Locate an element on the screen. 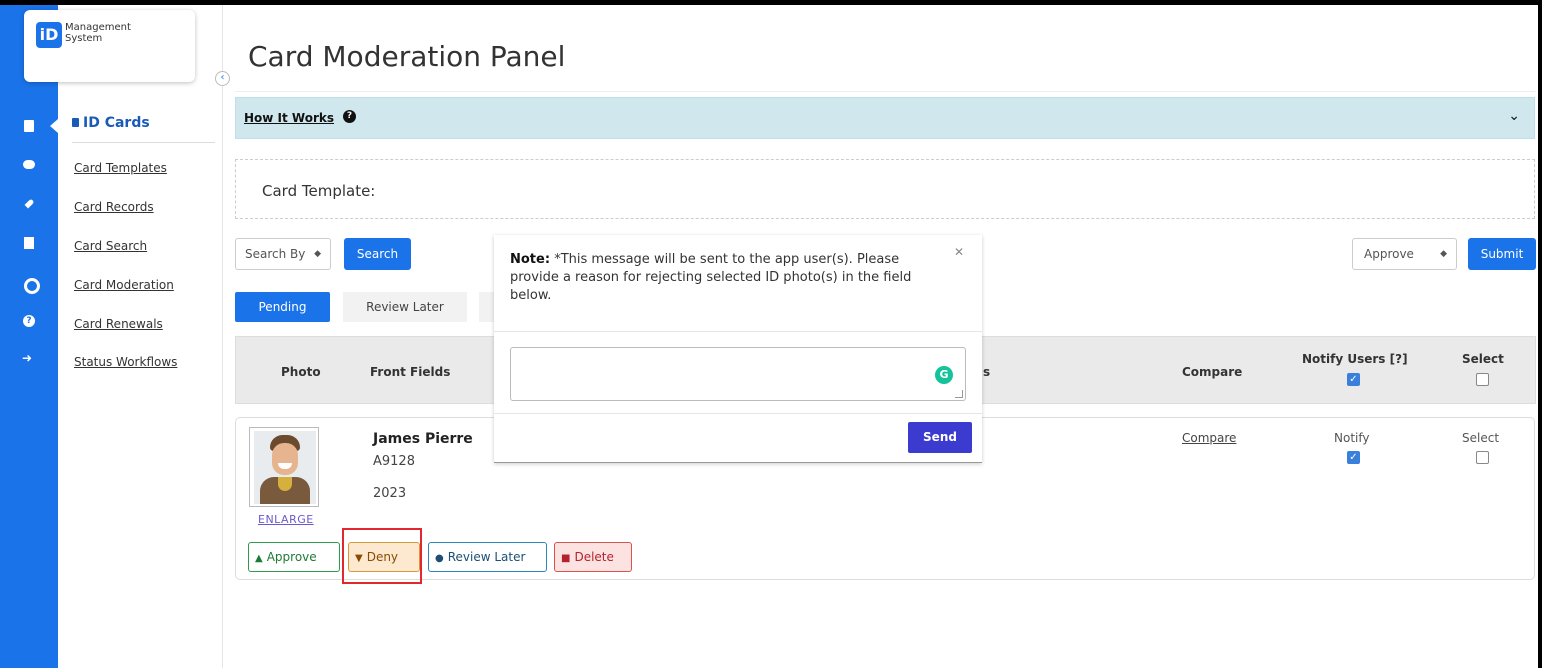  header-photo: Photo is located at coordinates (301, 372).